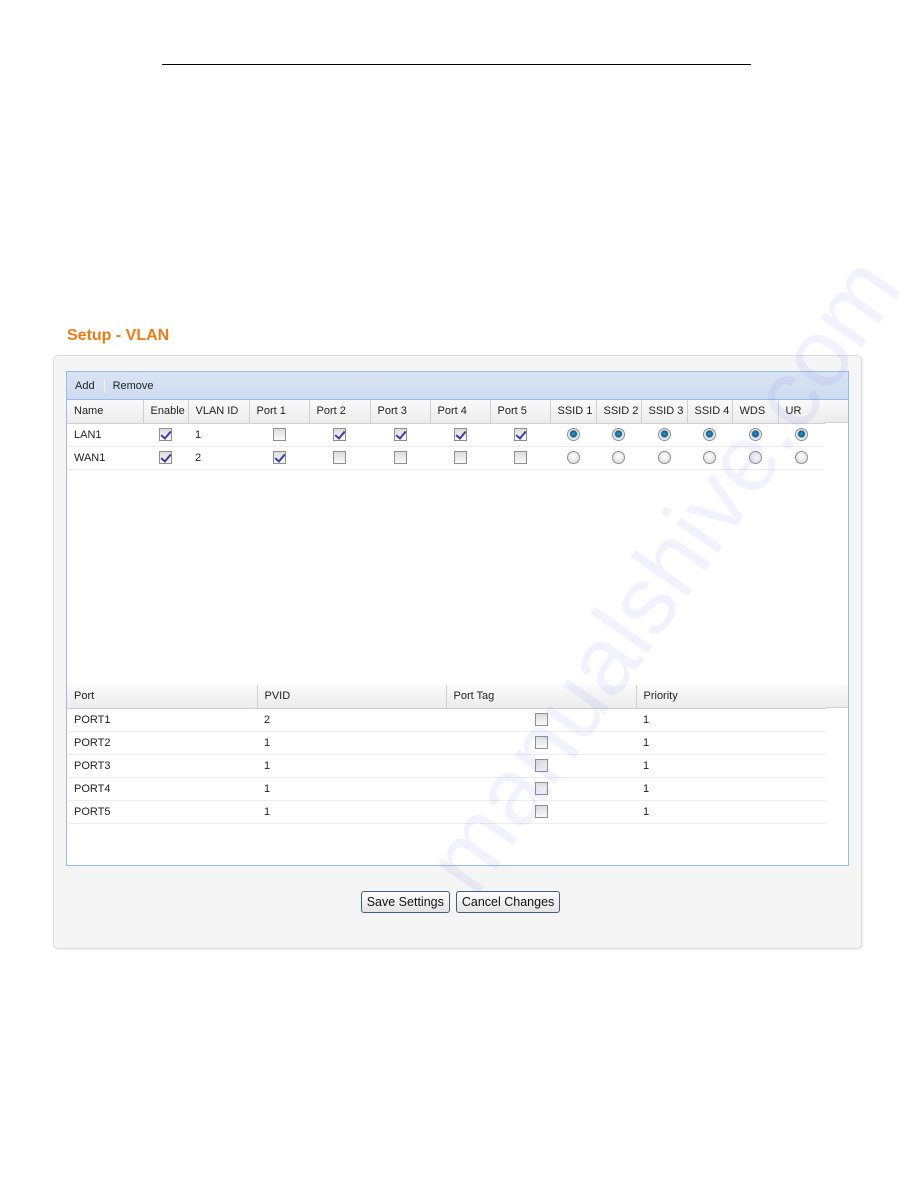 The height and width of the screenshot is (1188, 918). What do you see at coordinates (457, 386) in the screenshot?
I see `grid-toolbar: Add Remove` at bounding box center [457, 386].